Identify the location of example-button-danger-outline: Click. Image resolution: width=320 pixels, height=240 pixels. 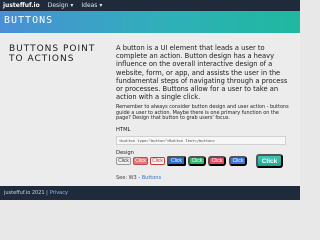
(157, 161).